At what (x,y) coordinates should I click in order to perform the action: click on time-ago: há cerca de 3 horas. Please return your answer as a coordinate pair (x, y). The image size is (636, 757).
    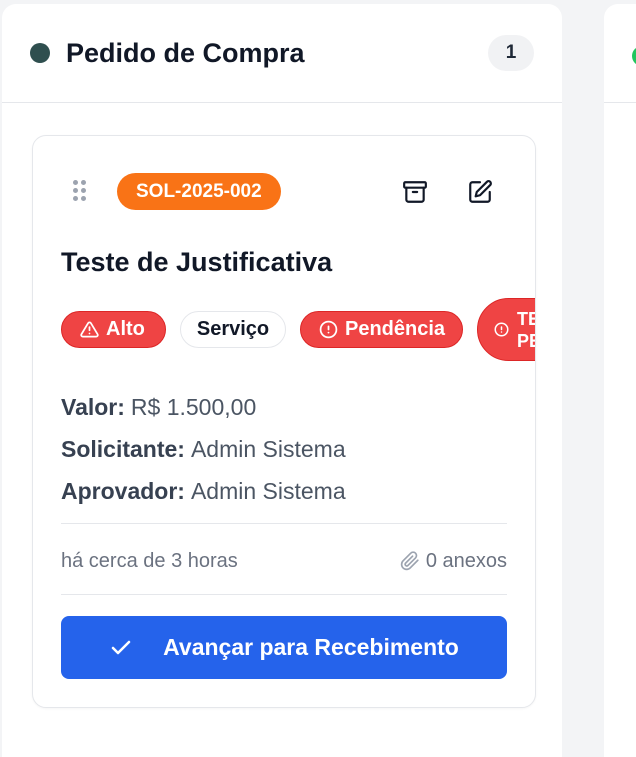
    Looking at the image, I should click on (149, 560).